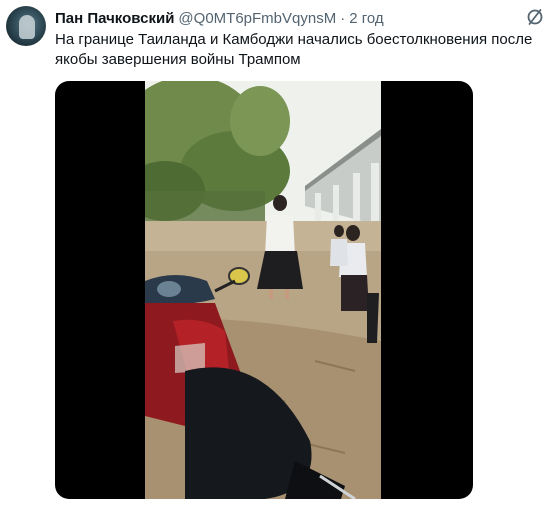 This screenshot has height=506, width=551. What do you see at coordinates (535, 17) in the screenshot?
I see `slashed-circle-icon` at bounding box center [535, 17].